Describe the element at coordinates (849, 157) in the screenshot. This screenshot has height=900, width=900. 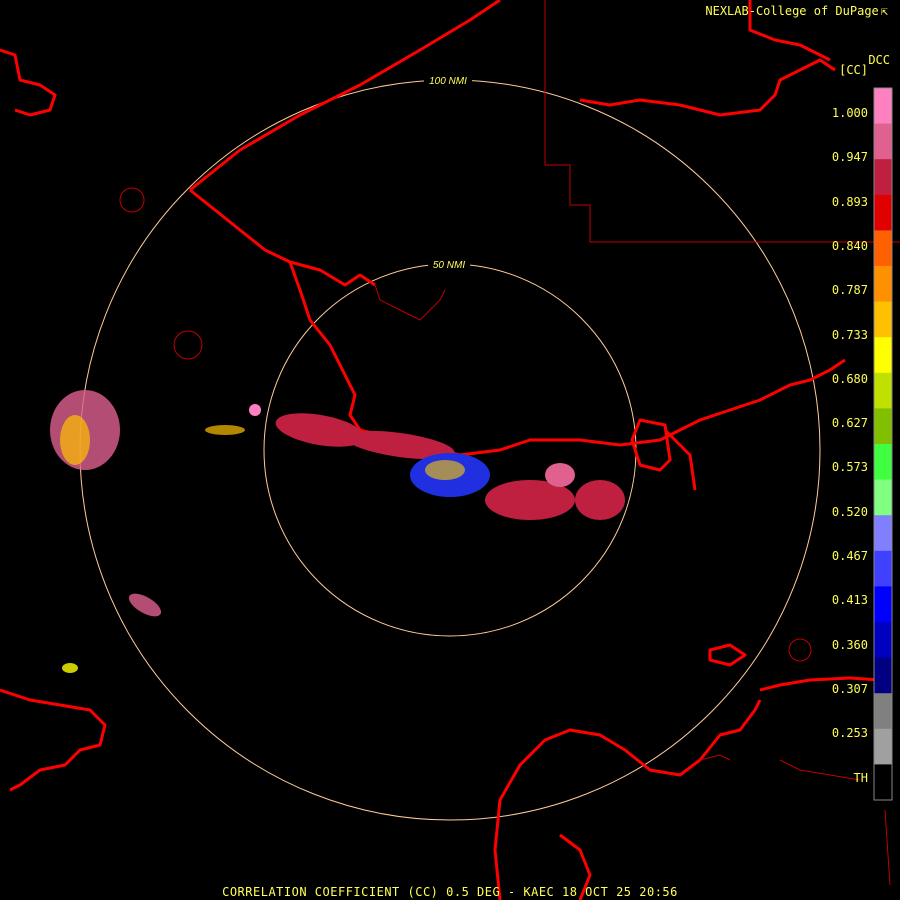
I see `color-scale-tick: 0.947` at that location.